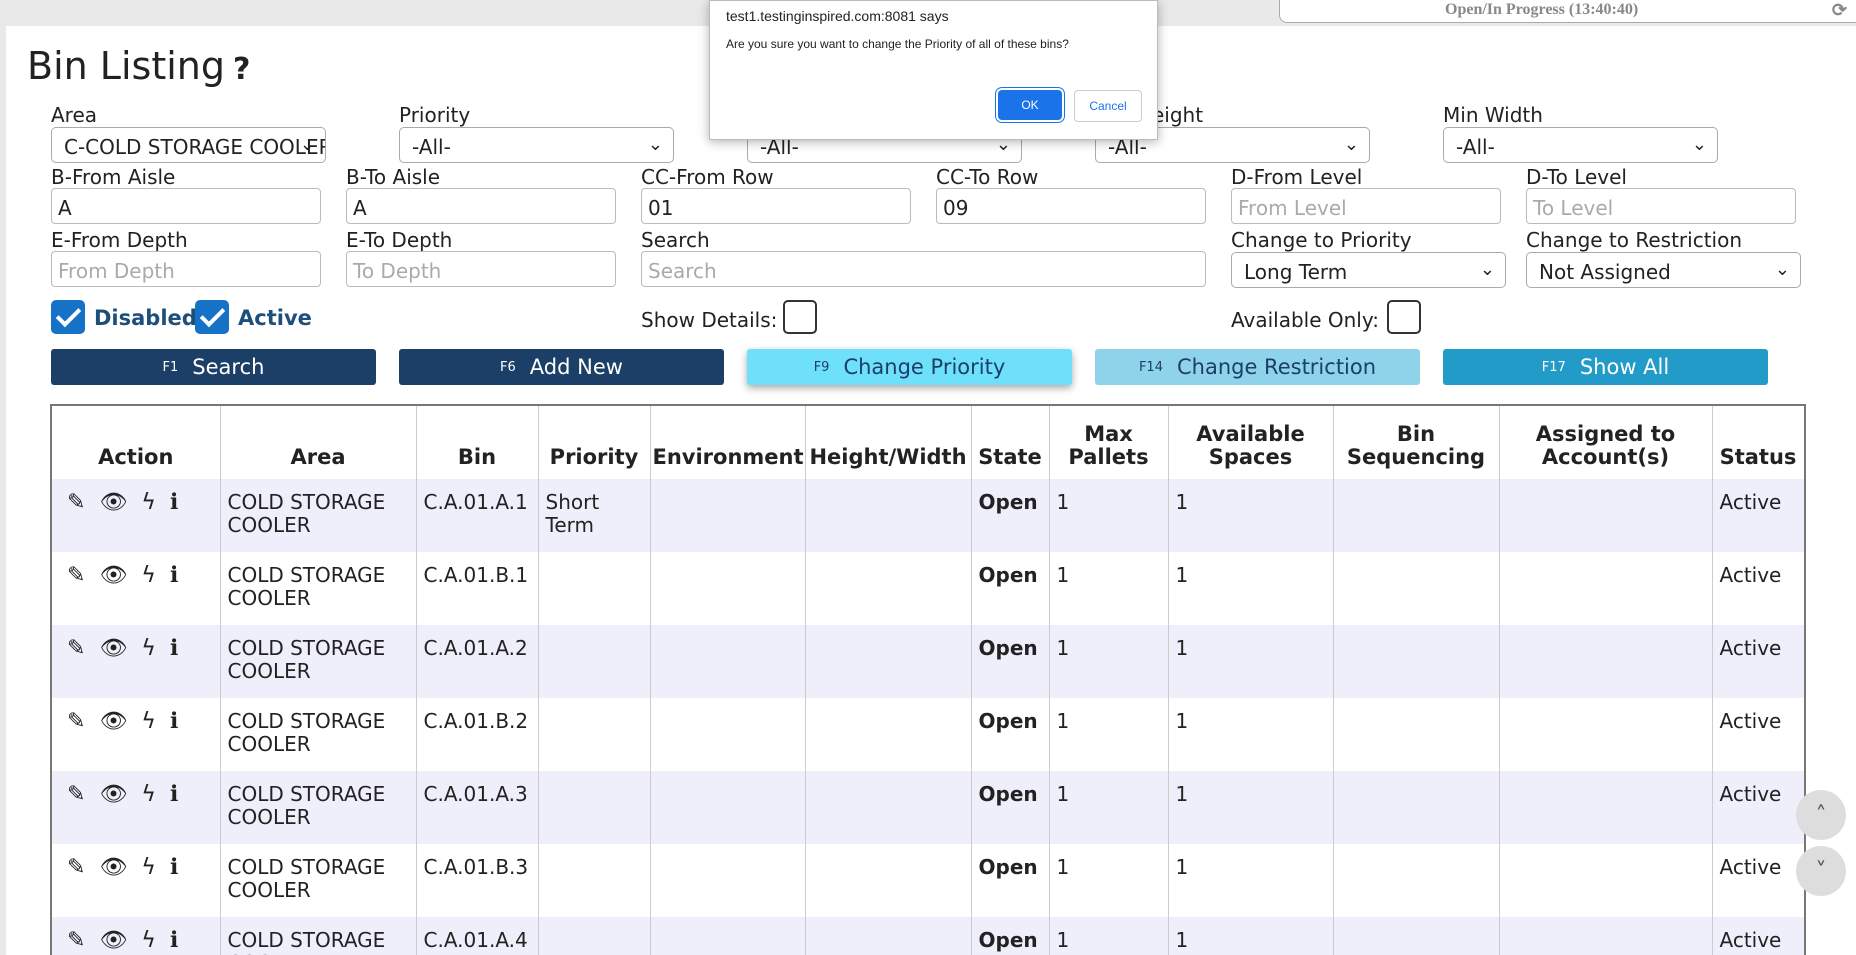  I want to click on column-header-height-width: Height/Width, so click(888, 442).